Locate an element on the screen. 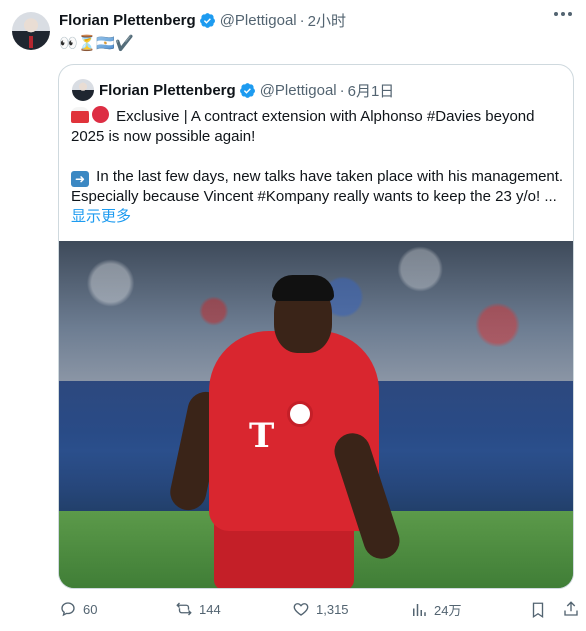 This screenshot has width=586, height=631. more-options-icon is located at coordinates (563, 14).